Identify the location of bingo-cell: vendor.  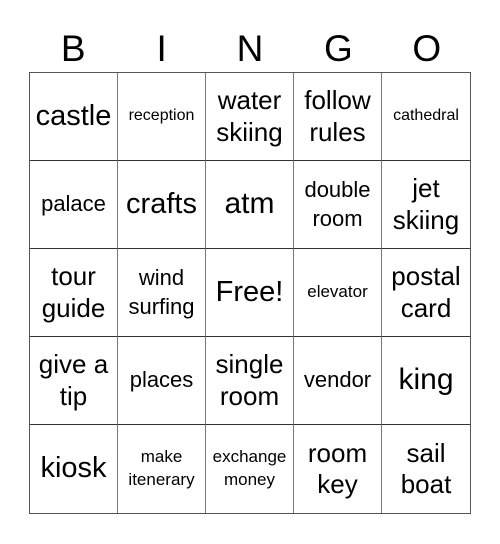
(338, 381).